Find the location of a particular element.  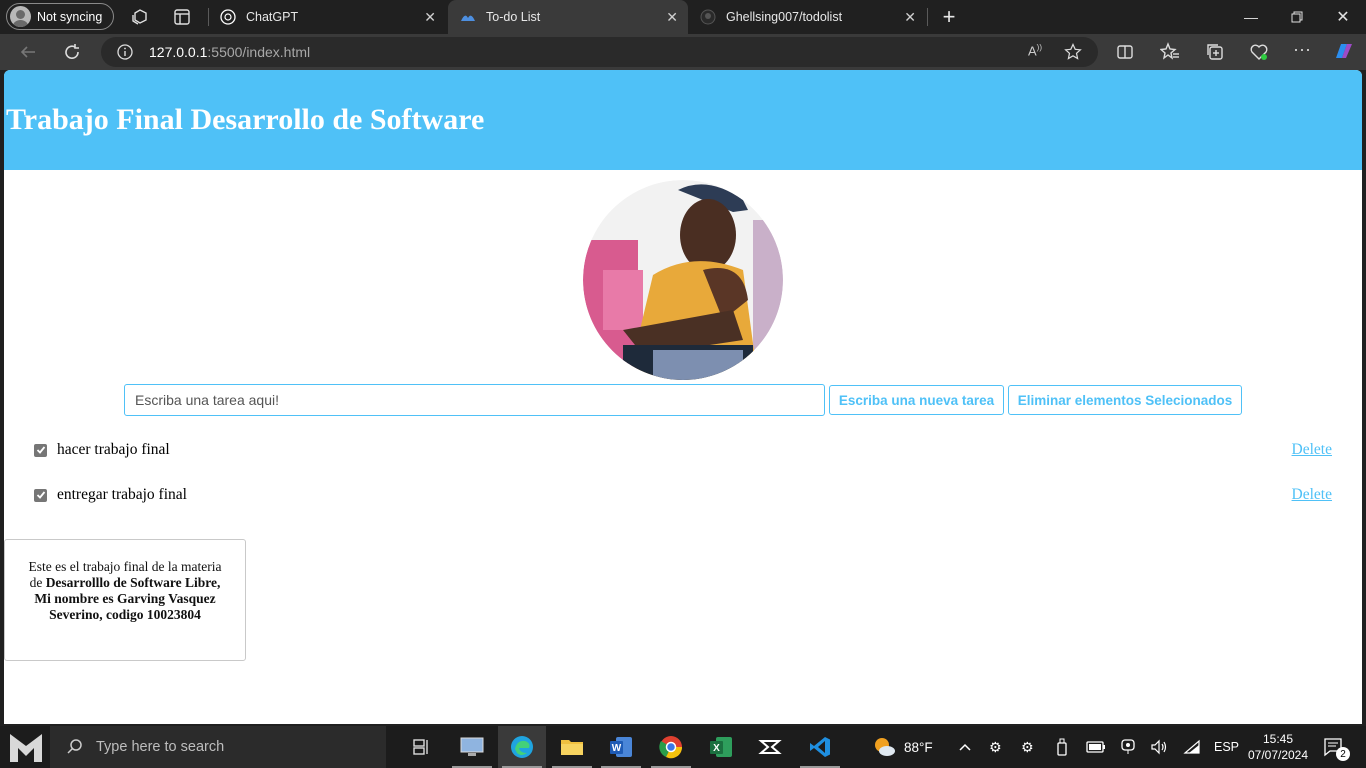

taskbar-app-chrome is located at coordinates (671, 747).